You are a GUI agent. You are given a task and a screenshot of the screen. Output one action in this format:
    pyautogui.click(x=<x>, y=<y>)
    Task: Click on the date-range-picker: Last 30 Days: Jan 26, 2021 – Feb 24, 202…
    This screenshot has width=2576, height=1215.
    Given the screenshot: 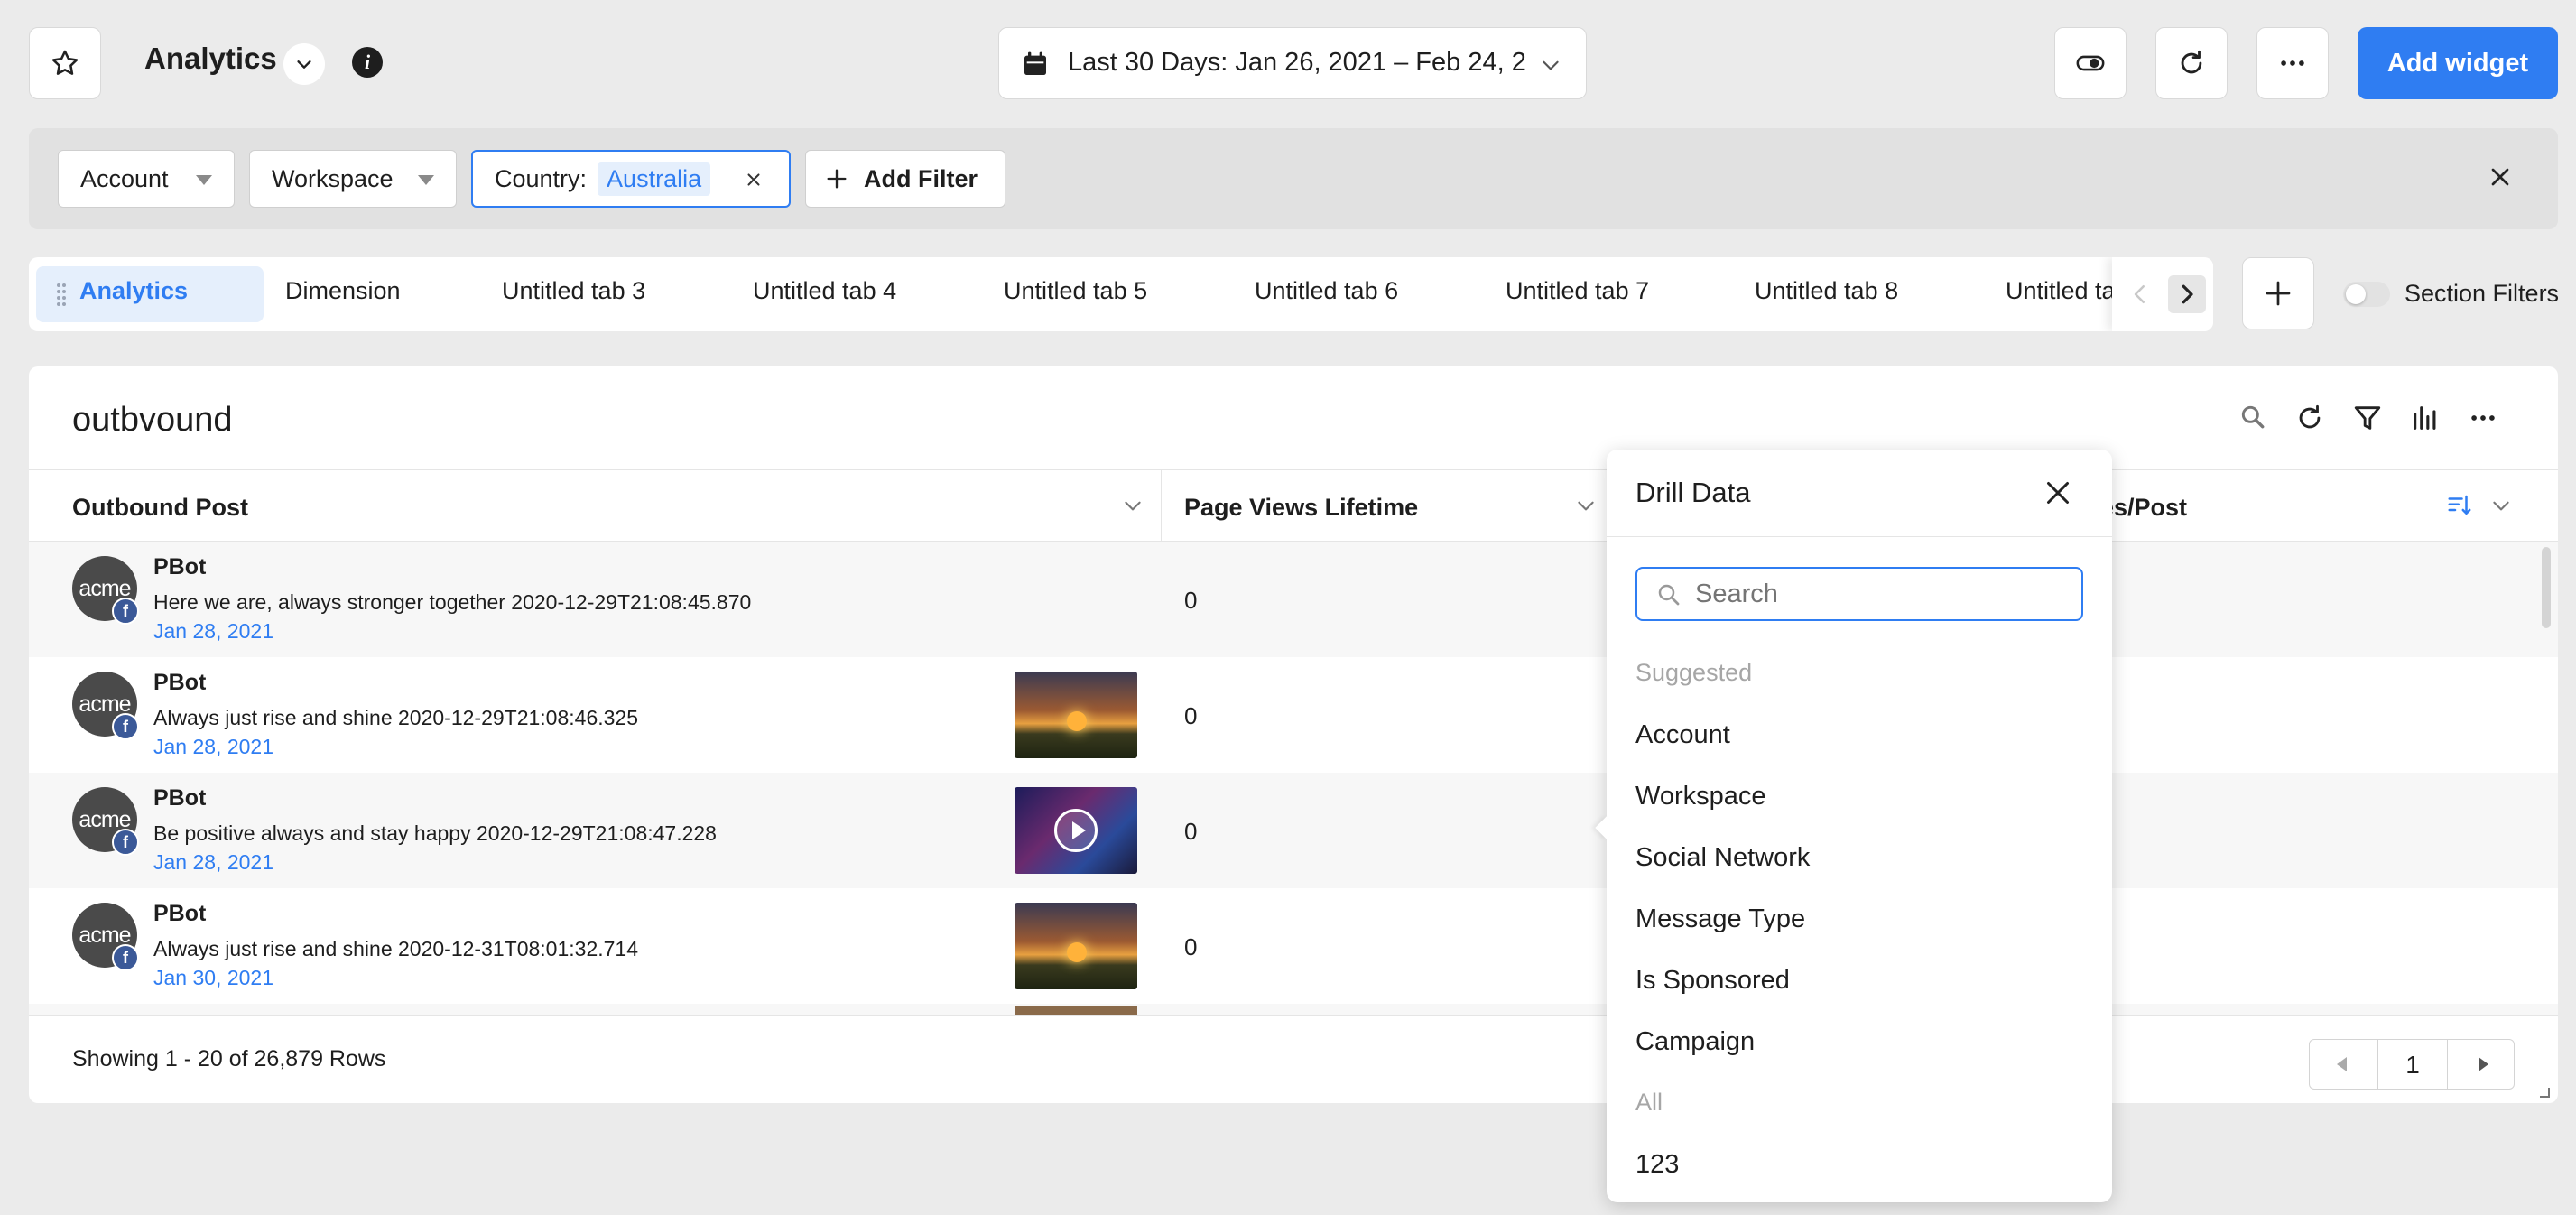 What is the action you would take?
    pyautogui.click(x=1292, y=63)
    